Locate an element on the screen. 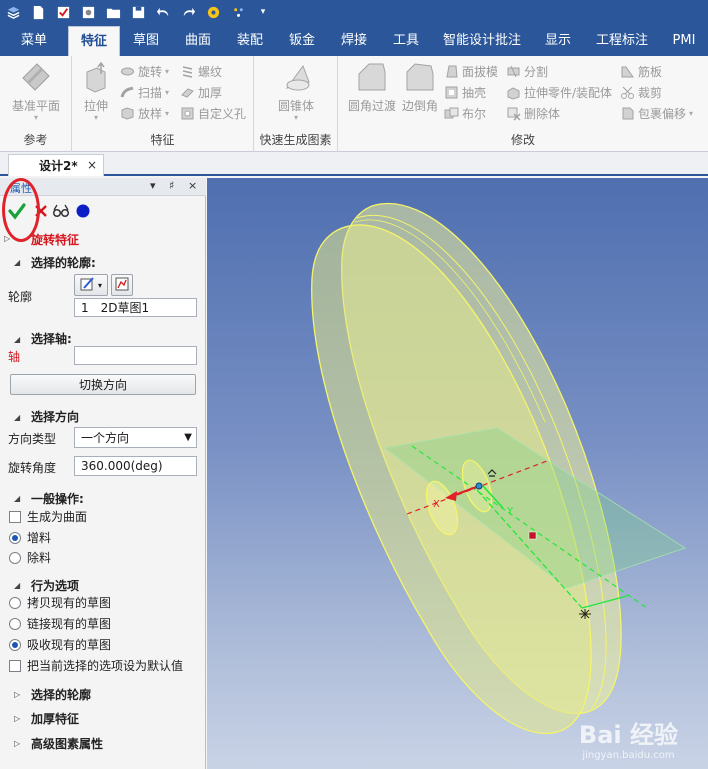  custom-hole-button: 自定义孔 is located at coordinates (213, 113).